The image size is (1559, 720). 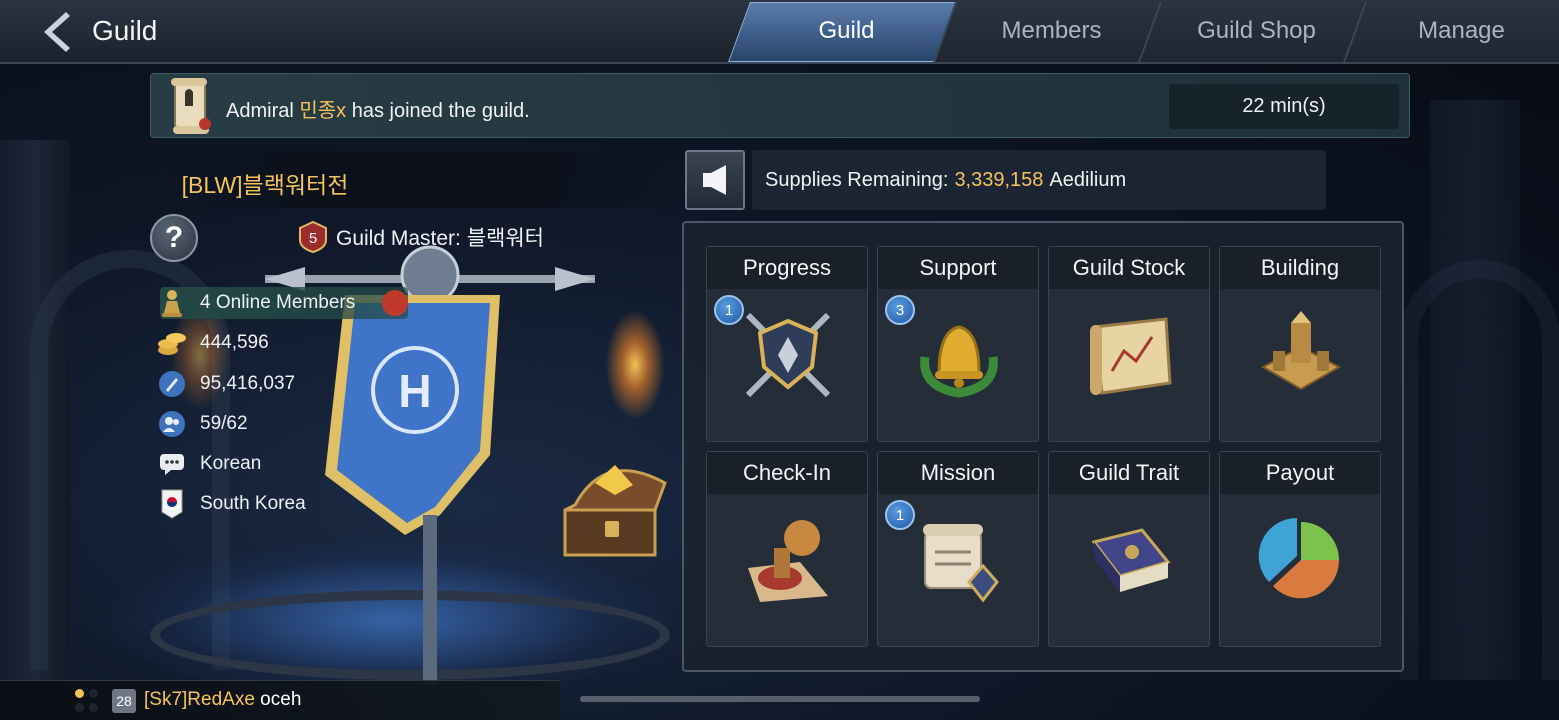 What do you see at coordinates (1301, 351) in the screenshot?
I see `castle-building-icon` at bounding box center [1301, 351].